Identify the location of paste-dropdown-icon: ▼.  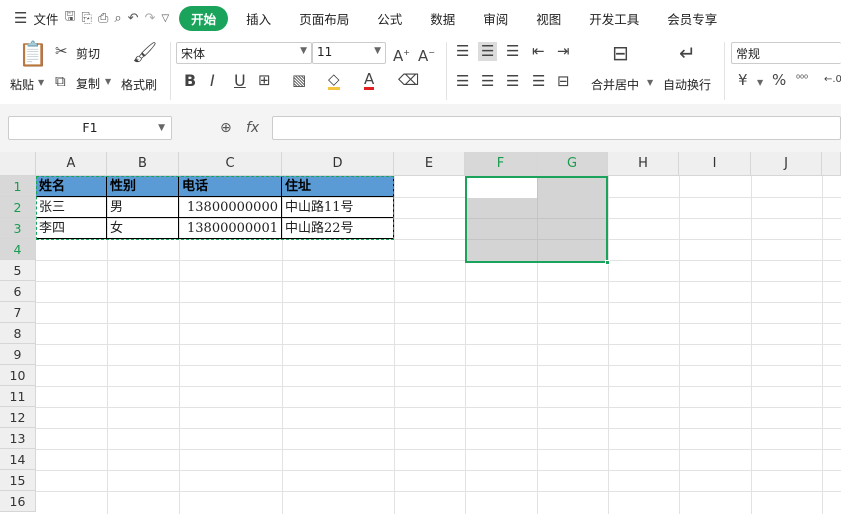
(41, 82).